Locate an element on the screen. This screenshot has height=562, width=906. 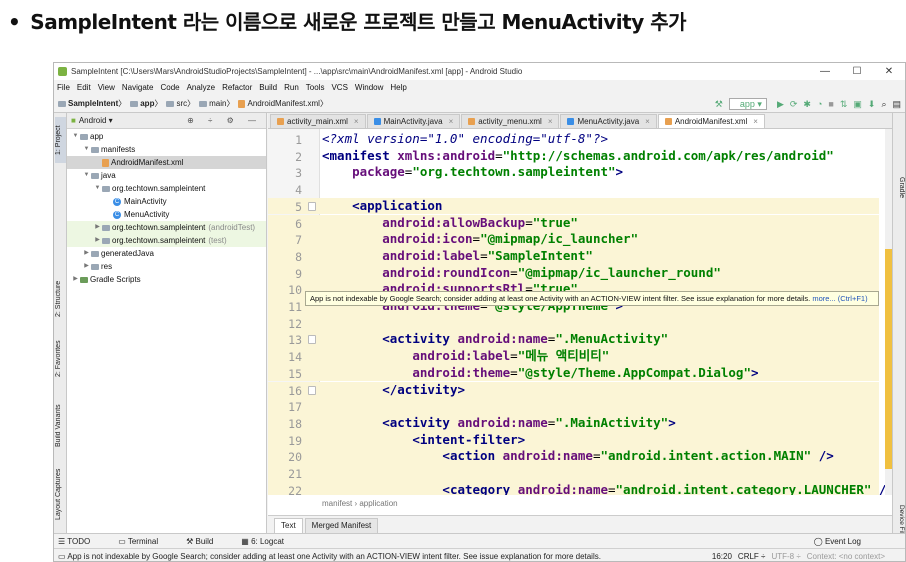
menu-navigate: Navigate is located at coordinates (138, 87).